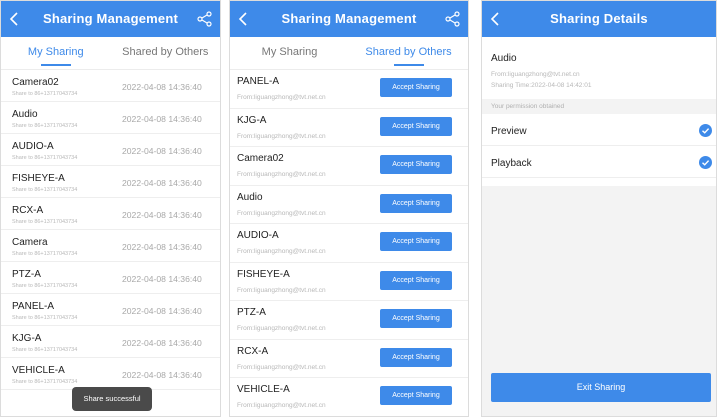 The width and height of the screenshot is (717, 417). I want to click on exit-sharing-button: Exit Sharing, so click(601, 387).